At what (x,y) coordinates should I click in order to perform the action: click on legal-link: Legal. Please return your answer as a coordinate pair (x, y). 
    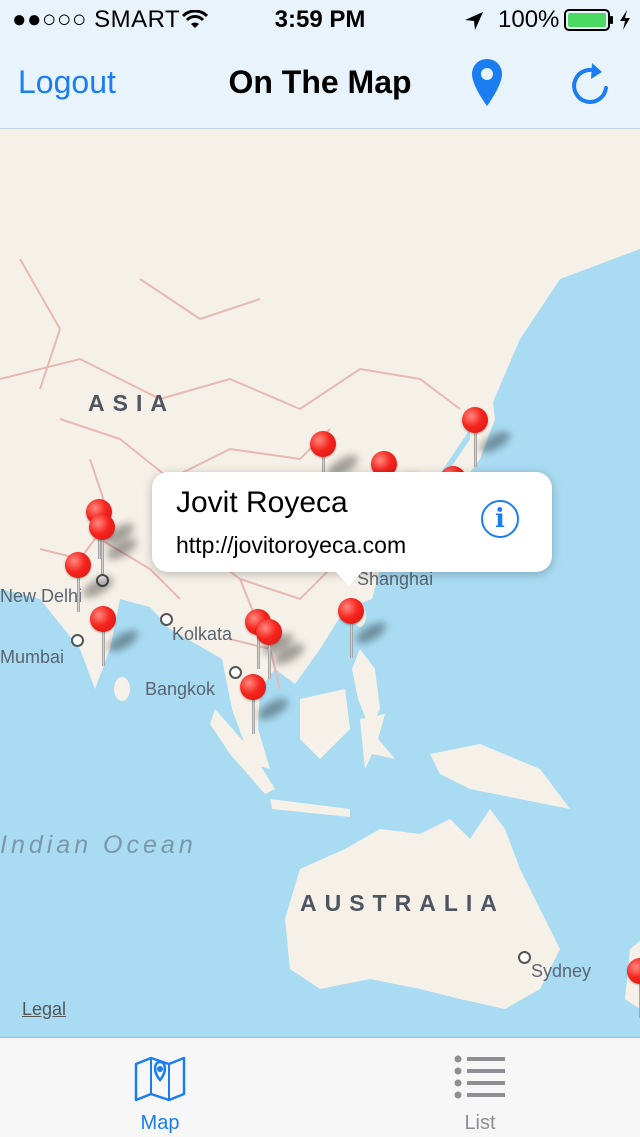
    Looking at the image, I should click on (44, 1009).